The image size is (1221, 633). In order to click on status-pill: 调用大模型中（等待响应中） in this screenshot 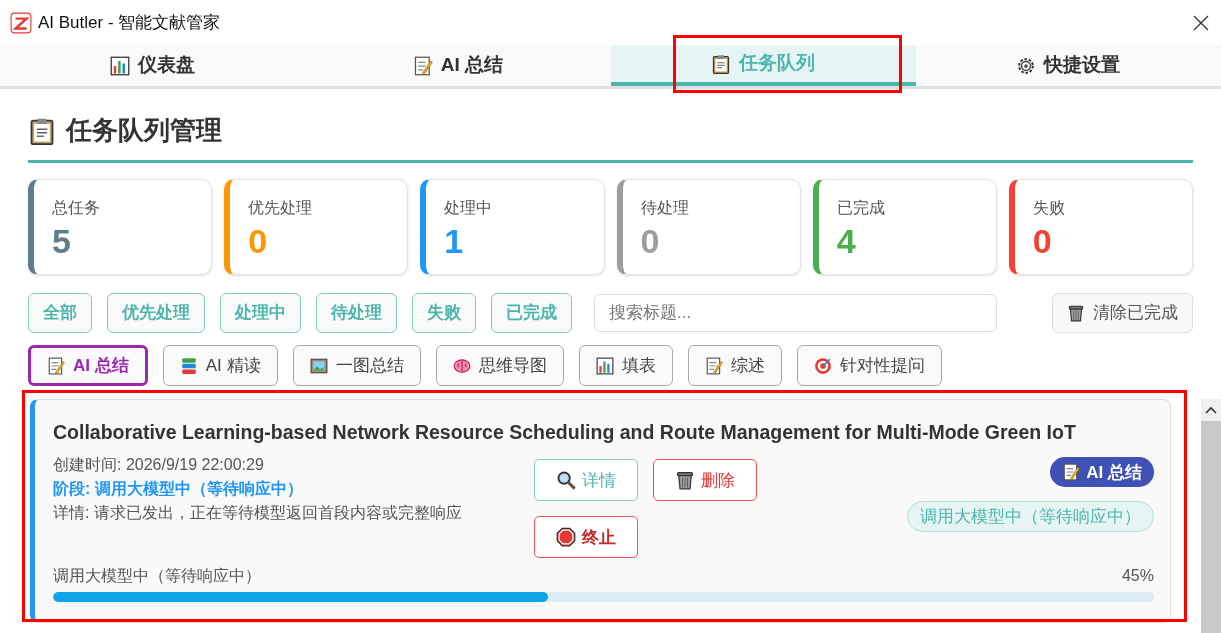, I will do `click(1030, 517)`.